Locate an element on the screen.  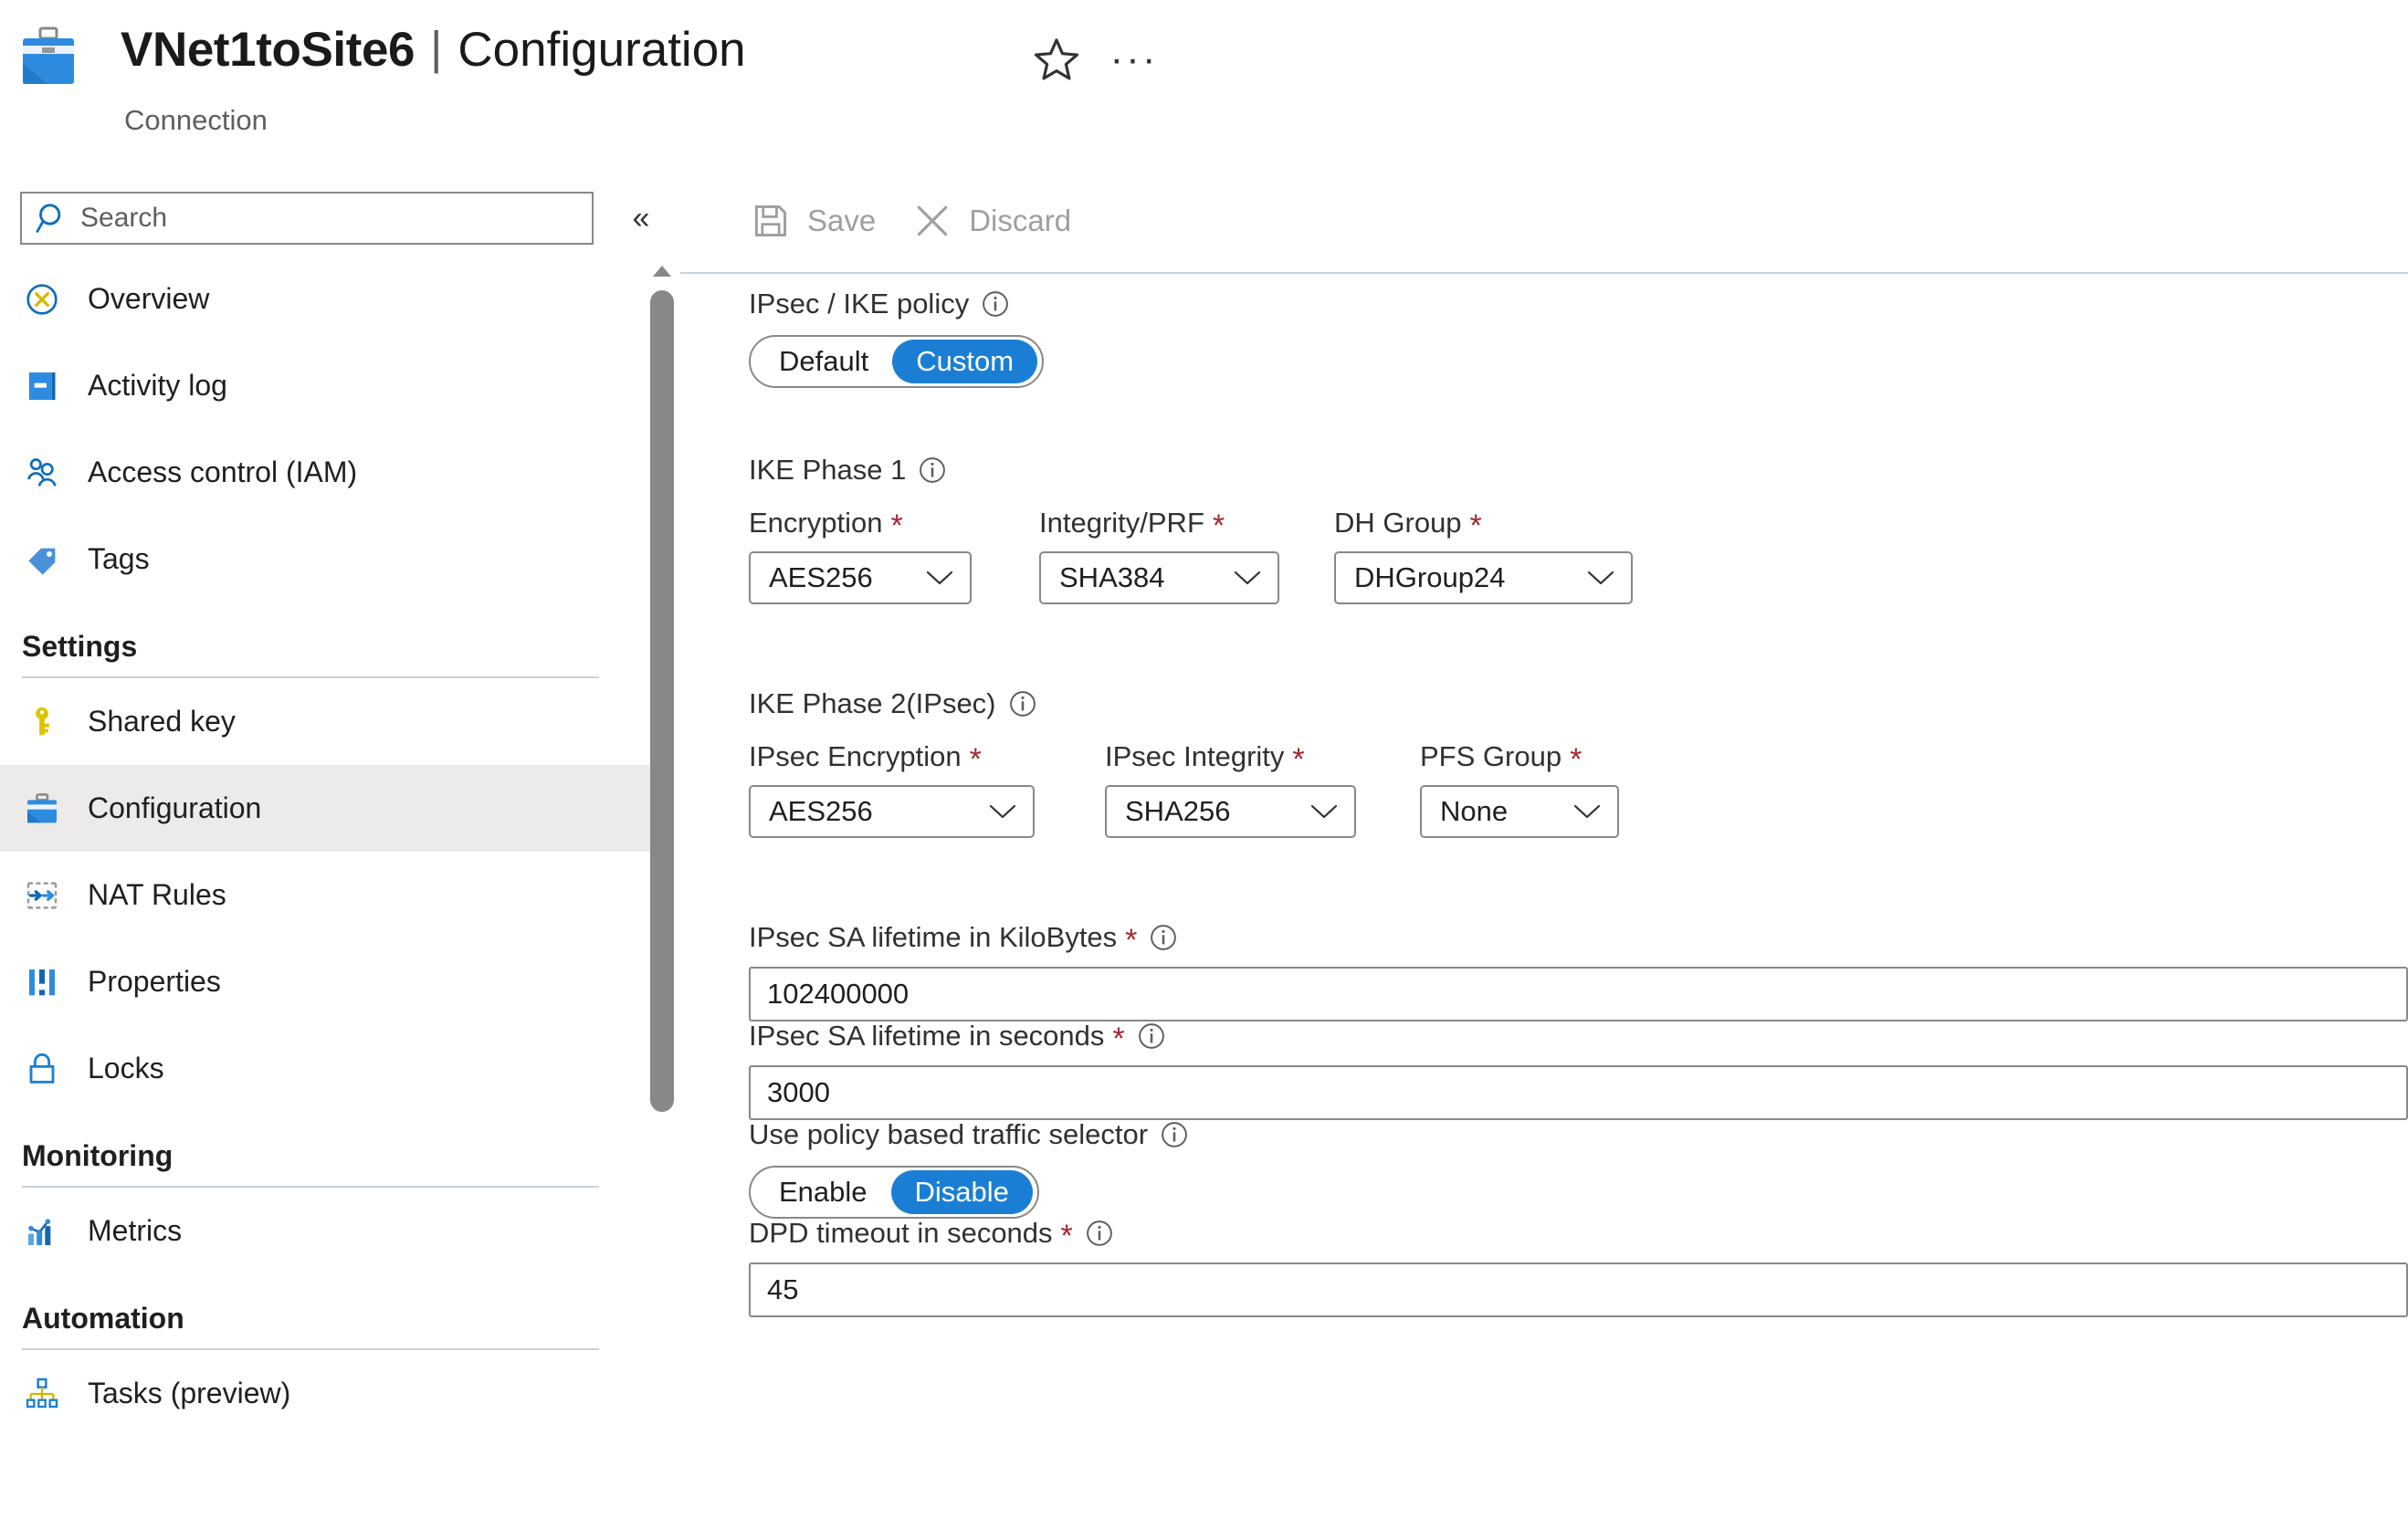
discard-button: Discard is located at coordinates (990, 221).